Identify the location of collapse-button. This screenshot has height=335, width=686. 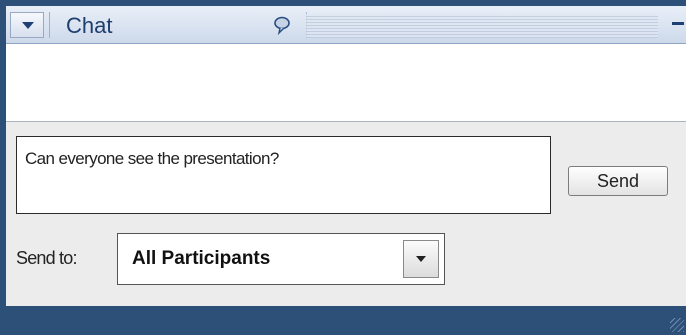
(27, 25).